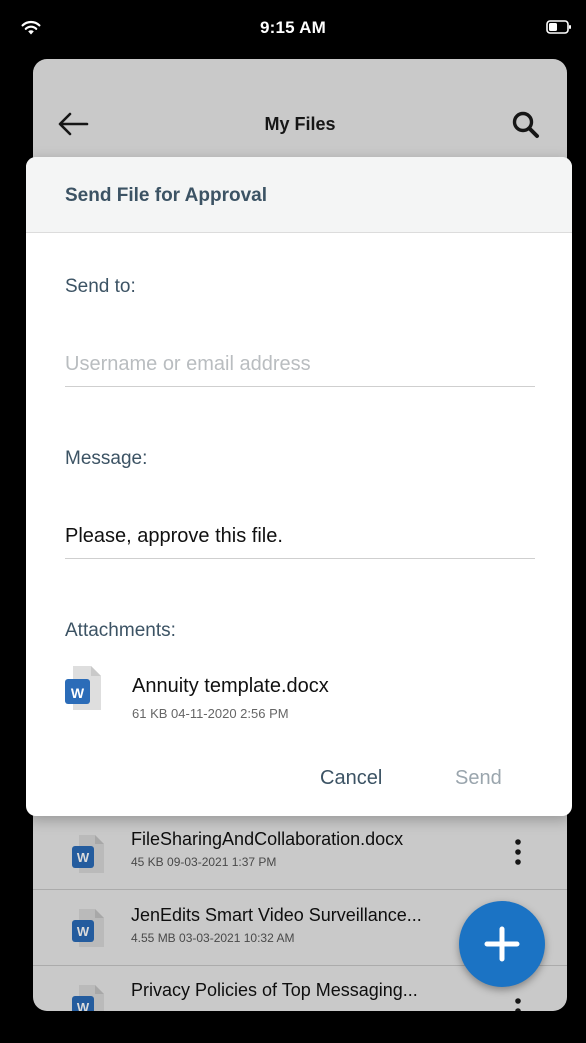 This screenshot has width=586, height=1043. Describe the element at coordinates (230, 686) in the screenshot. I see `attachment-name: Annuity template.docx` at that location.